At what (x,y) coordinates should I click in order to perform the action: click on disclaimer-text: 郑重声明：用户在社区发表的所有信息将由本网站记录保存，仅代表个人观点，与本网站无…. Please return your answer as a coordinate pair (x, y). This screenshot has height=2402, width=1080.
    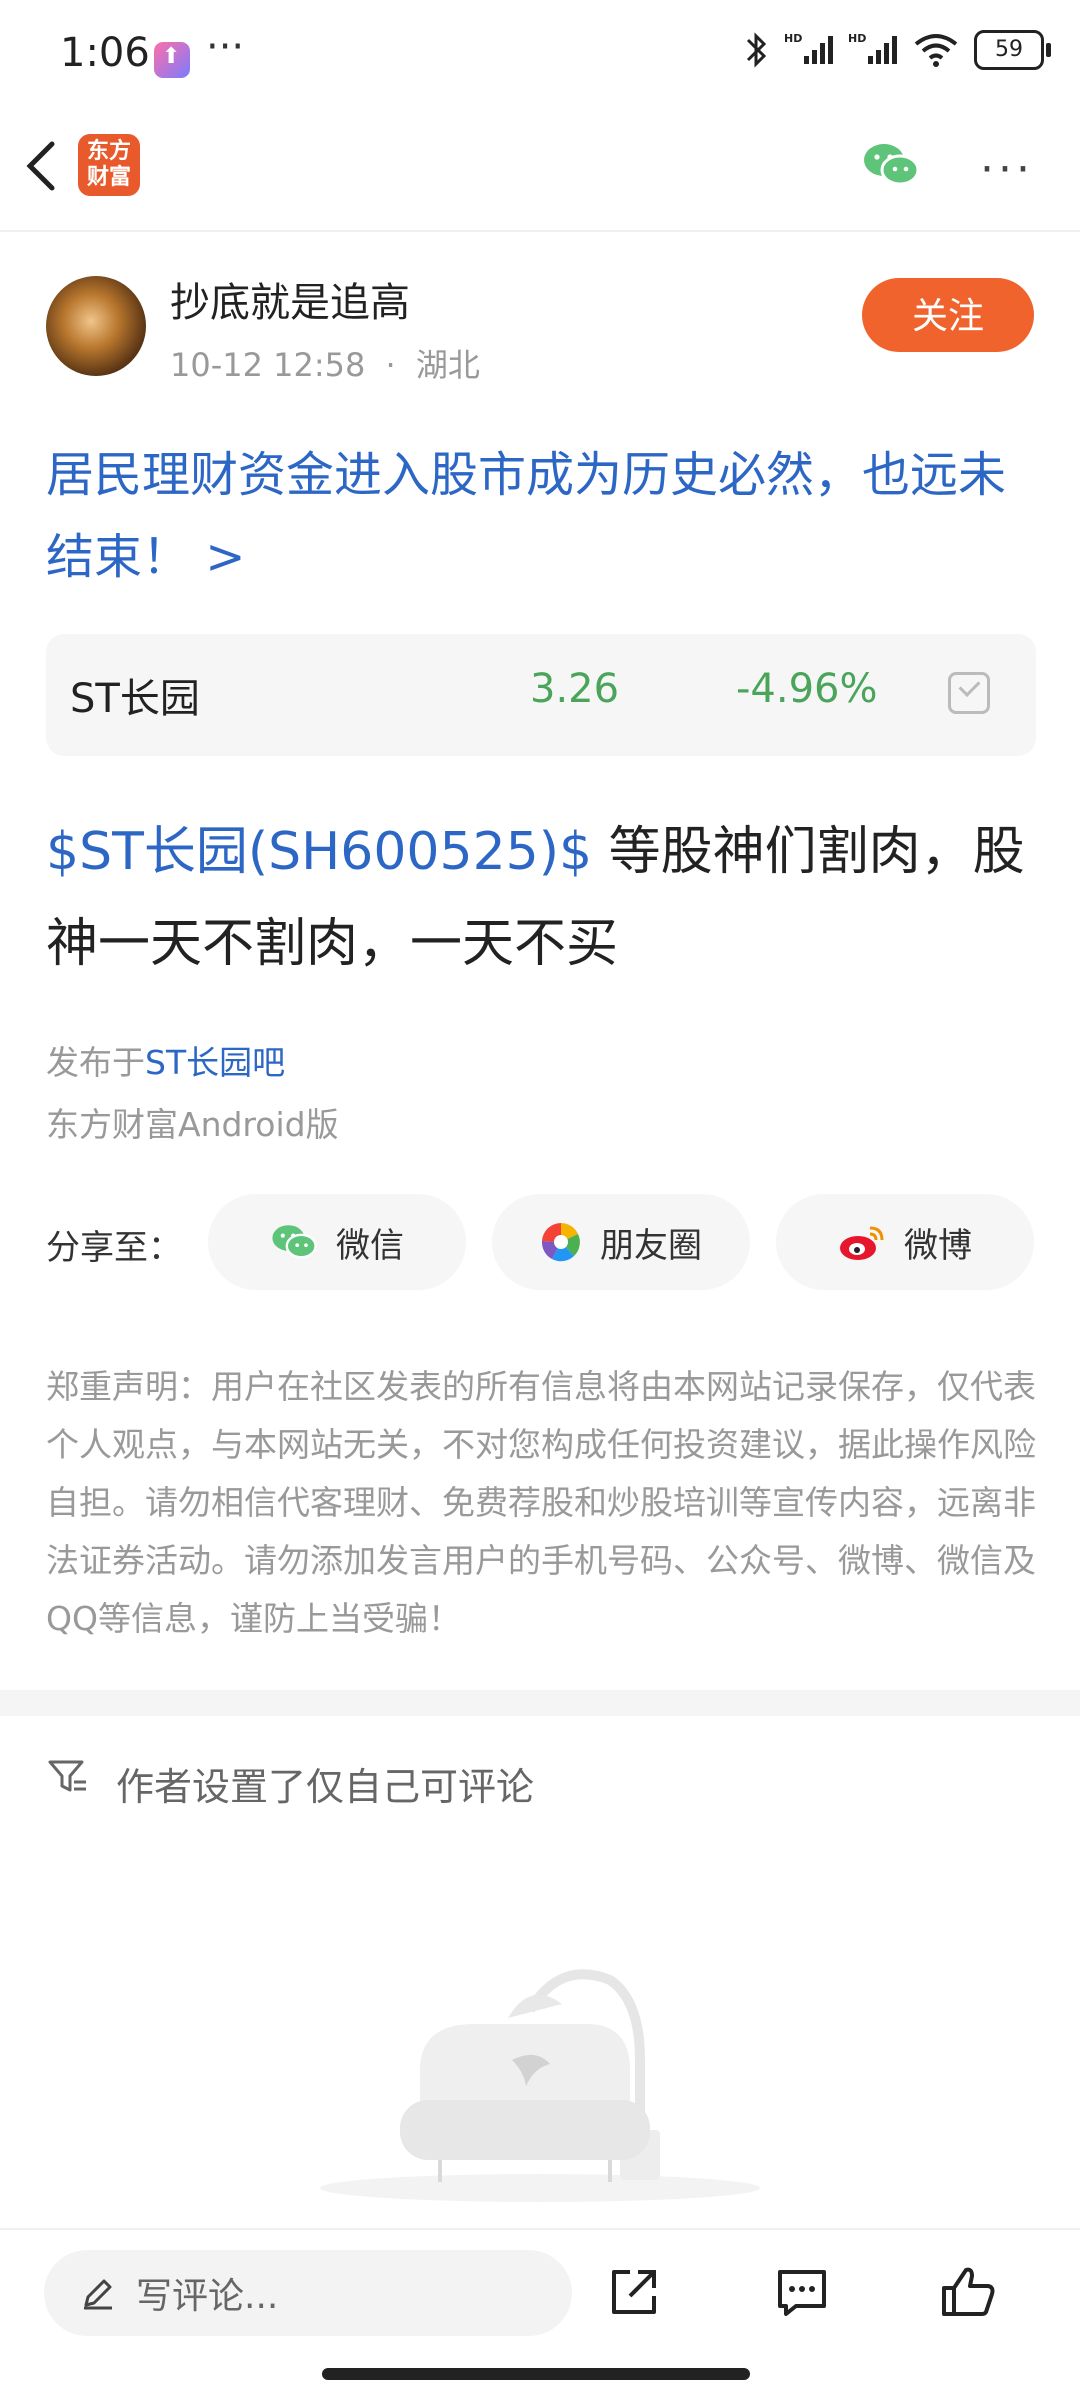
    Looking at the image, I should click on (541, 1502).